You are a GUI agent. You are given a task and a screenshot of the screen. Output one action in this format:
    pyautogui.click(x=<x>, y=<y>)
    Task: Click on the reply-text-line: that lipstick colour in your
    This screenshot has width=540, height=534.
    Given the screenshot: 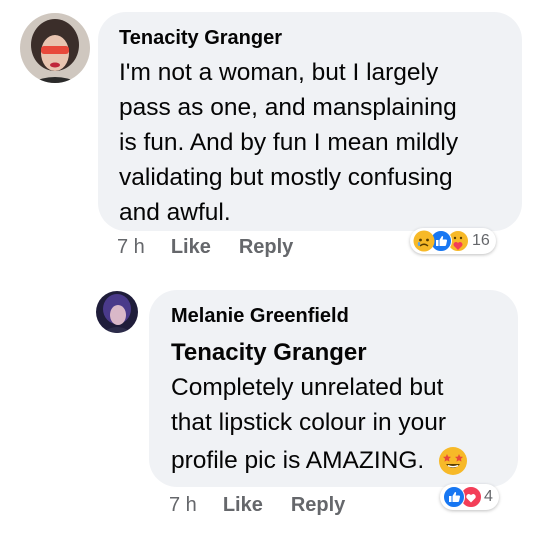 What is the action you would take?
    pyautogui.click(x=309, y=422)
    